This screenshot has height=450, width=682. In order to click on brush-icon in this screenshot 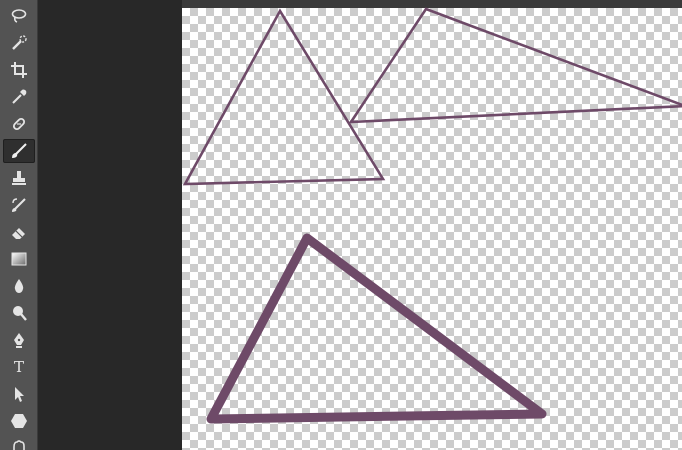, I will do `click(19, 150)`.